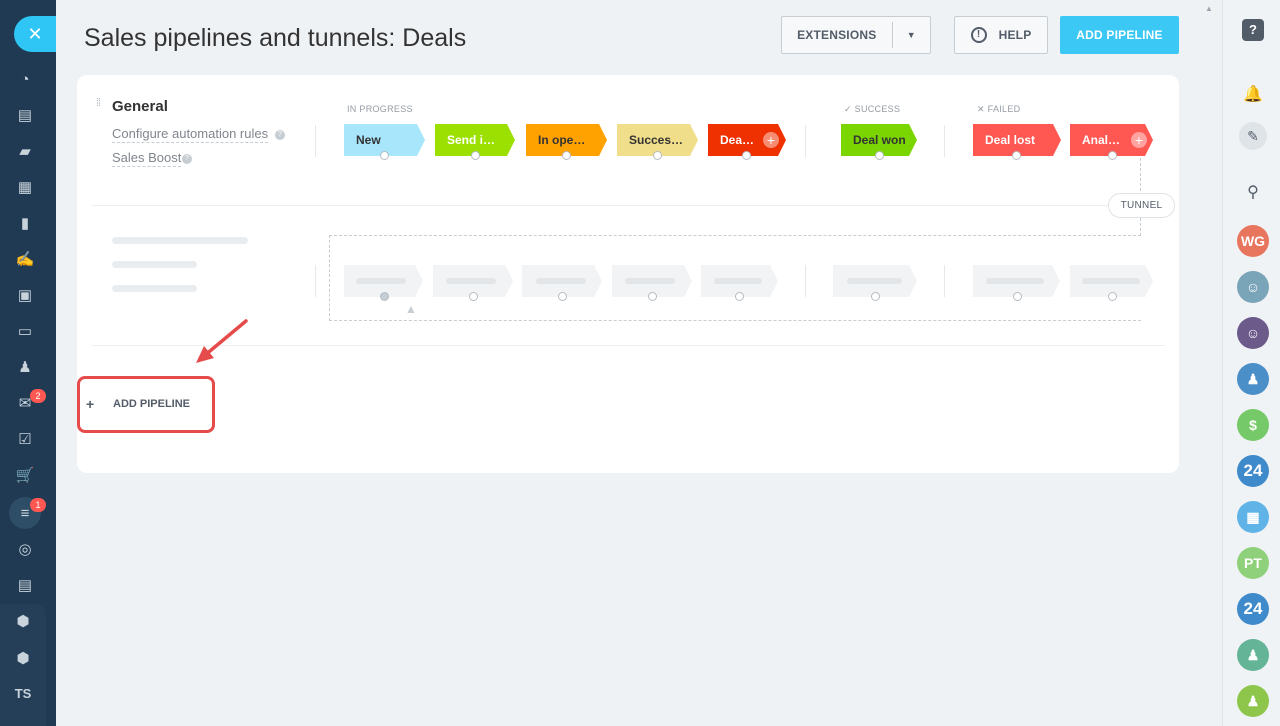  I want to click on chevron-down-icon: ▼, so click(912, 35).